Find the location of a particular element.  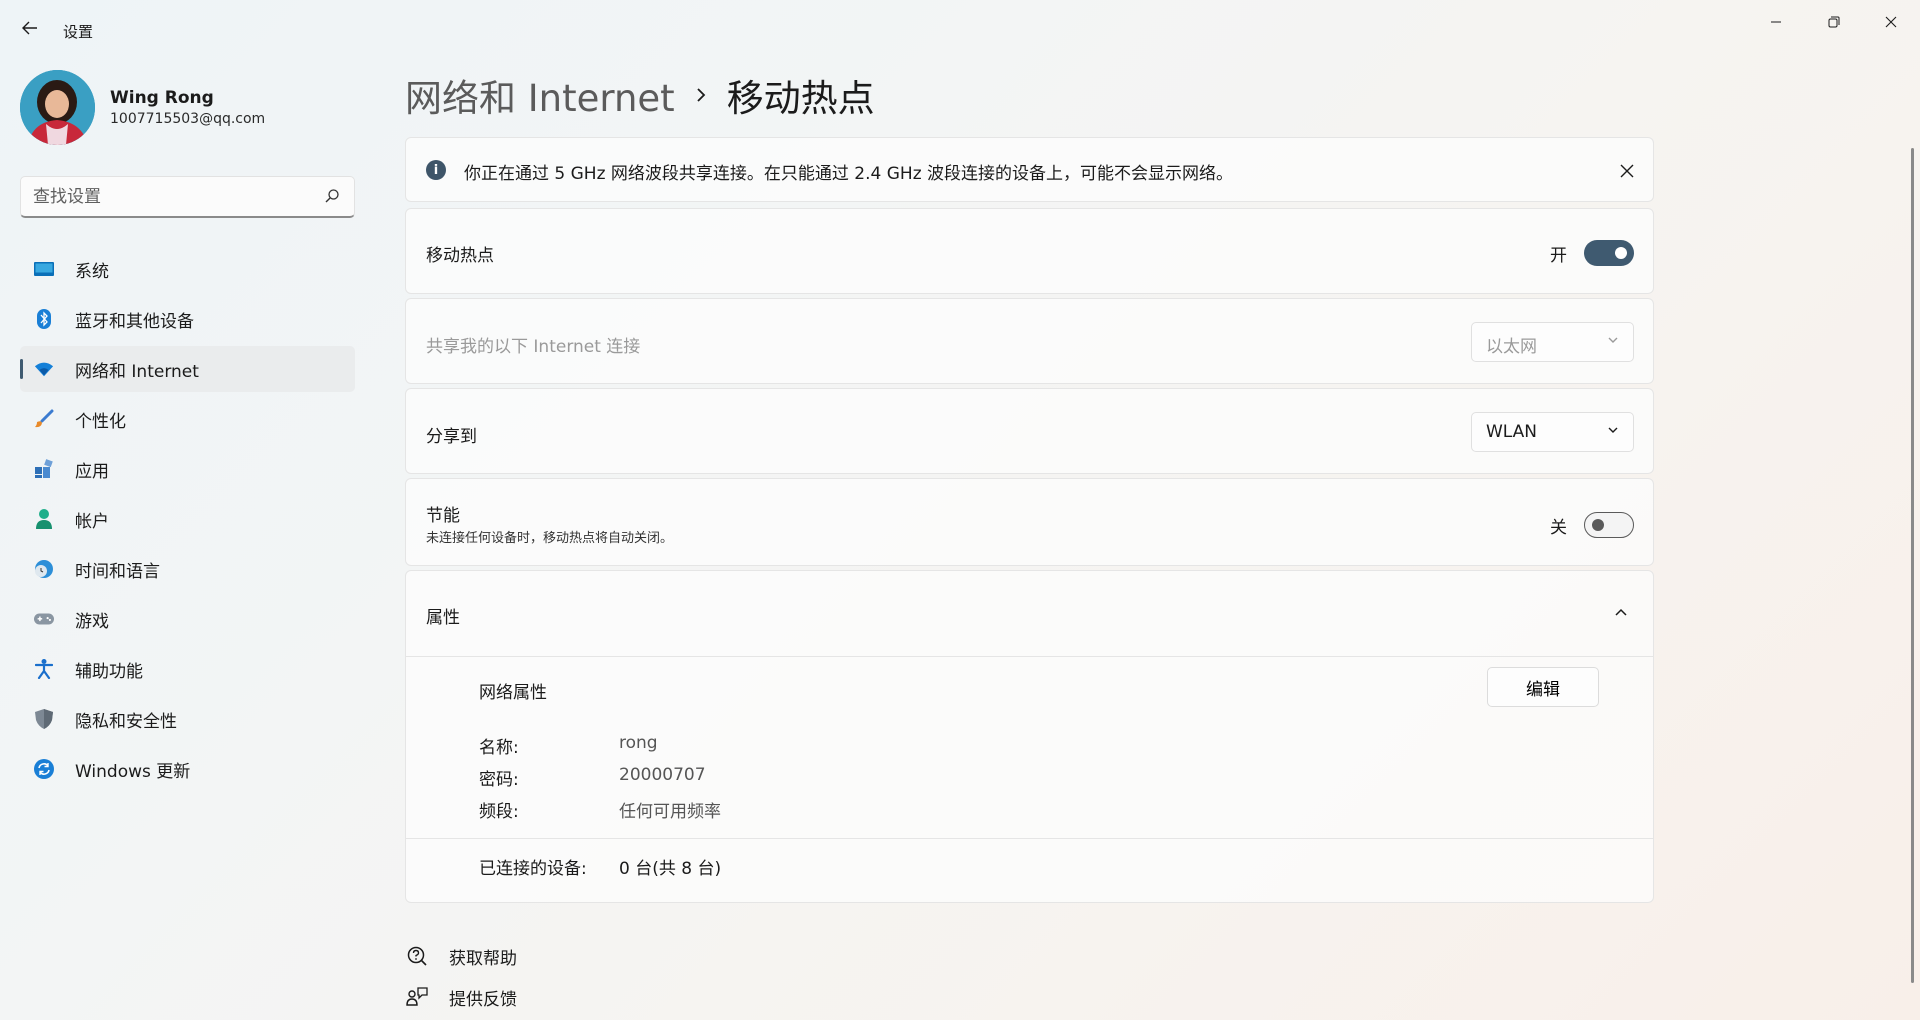

brush-icon is located at coordinates (44, 419).